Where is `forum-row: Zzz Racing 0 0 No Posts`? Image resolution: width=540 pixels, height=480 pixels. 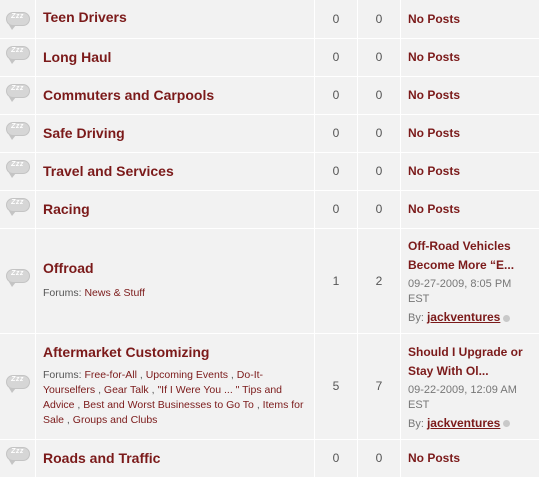 forum-row: Zzz Racing 0 0 No Posts is located at coordinates (270, 209).